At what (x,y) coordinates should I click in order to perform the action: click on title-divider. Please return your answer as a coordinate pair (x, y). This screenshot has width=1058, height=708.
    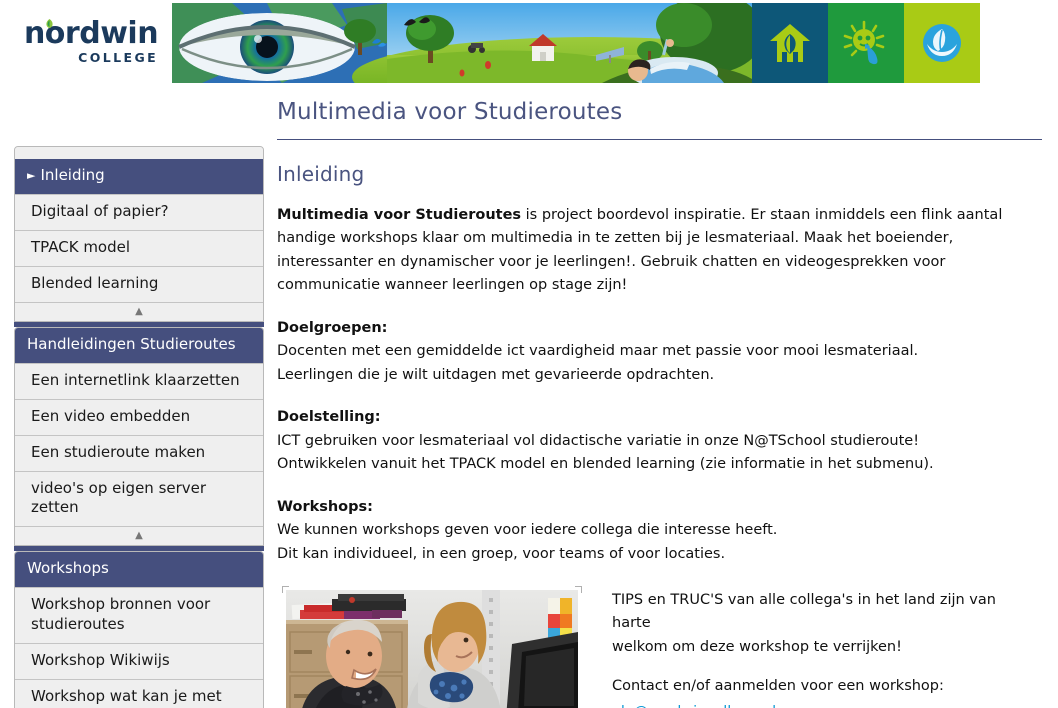
    Looking at the image, I should click on (659, 139).